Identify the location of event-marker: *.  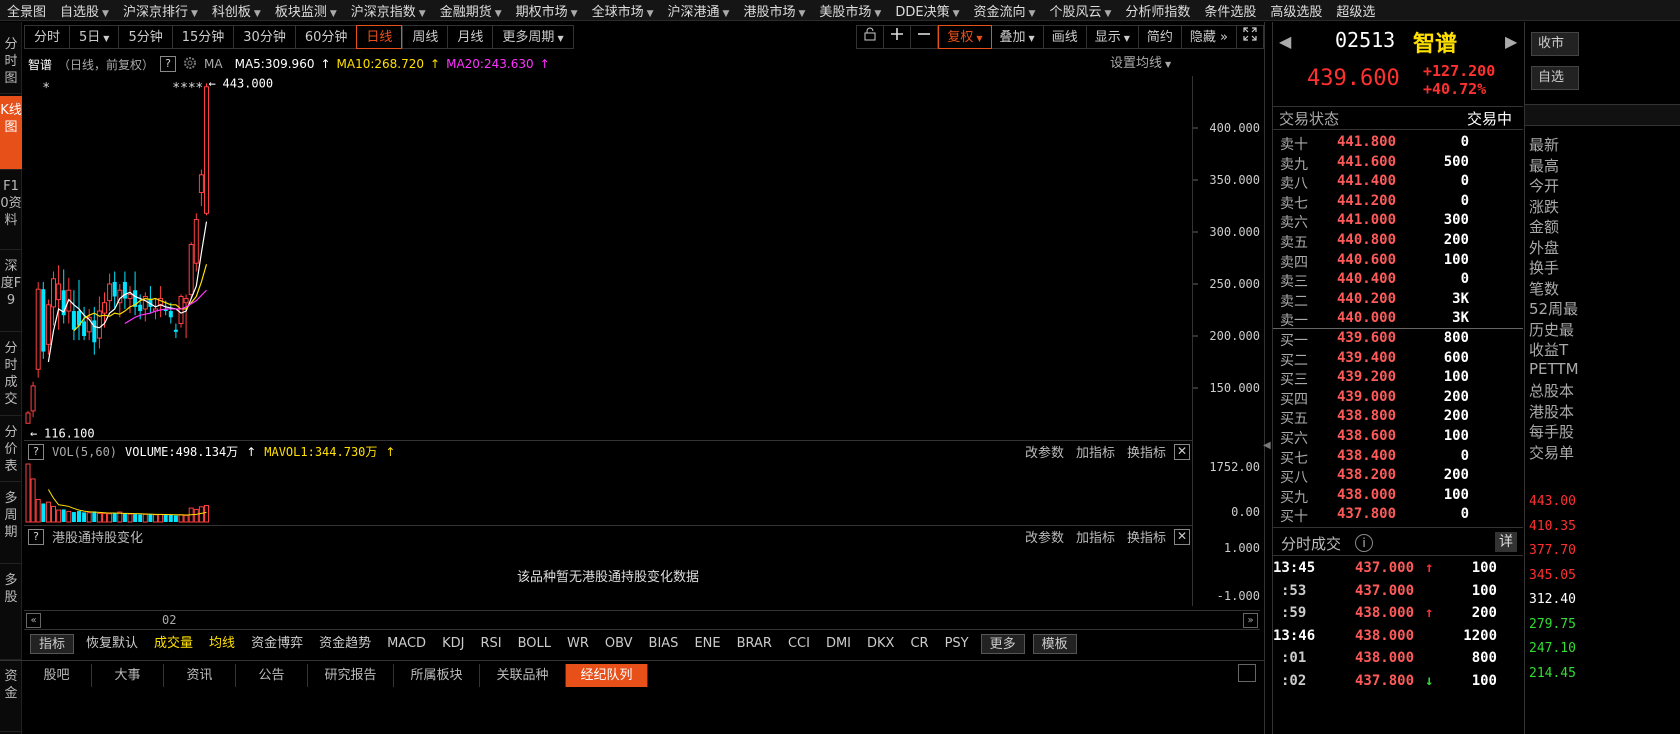
(46, 88).